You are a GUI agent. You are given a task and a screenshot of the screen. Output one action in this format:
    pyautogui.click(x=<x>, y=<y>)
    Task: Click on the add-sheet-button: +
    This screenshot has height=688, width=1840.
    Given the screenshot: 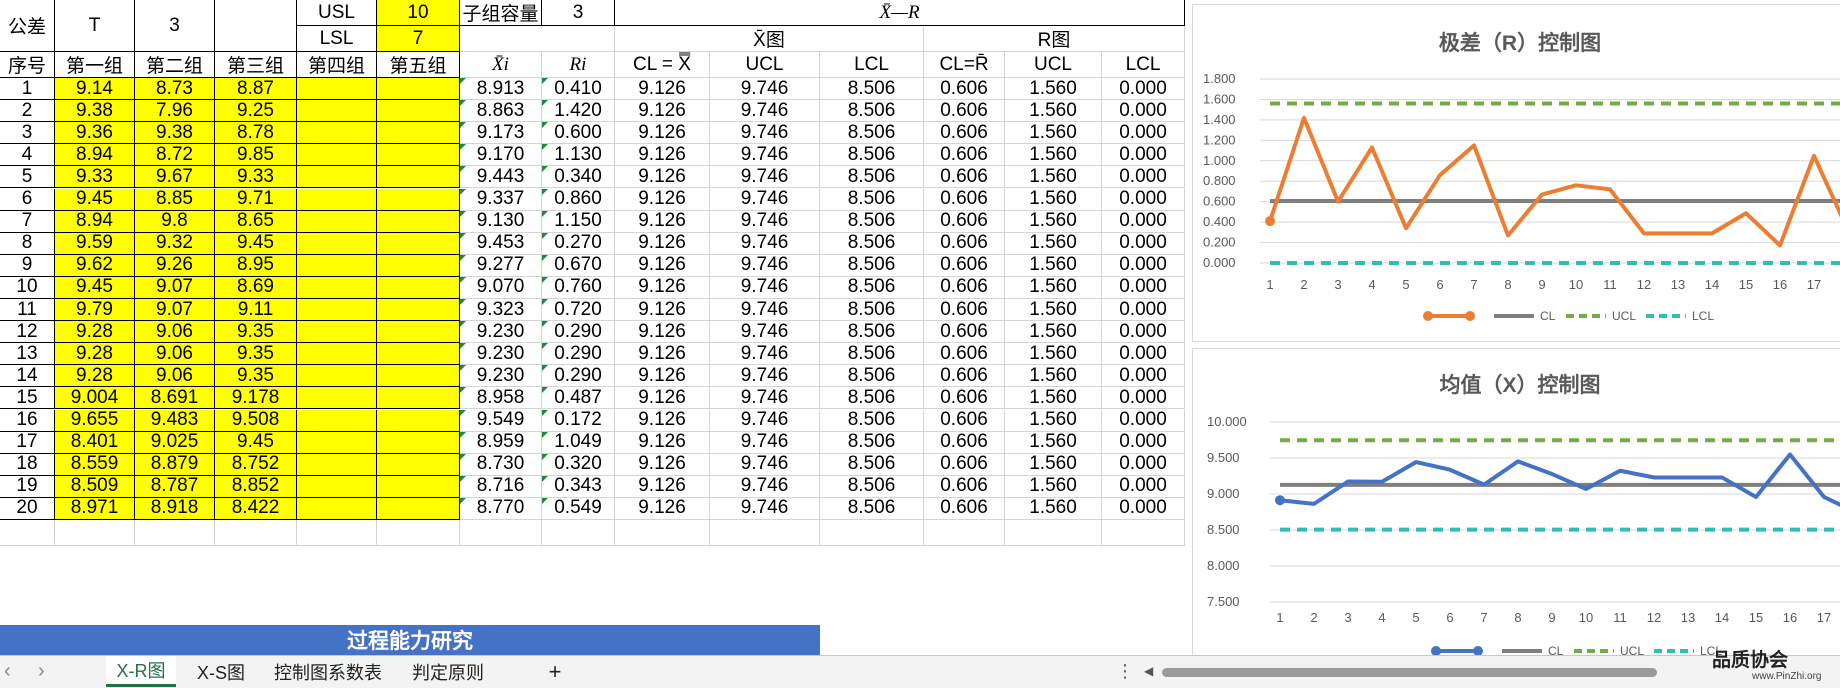 What is the action you would take?
    pyautogui.click(x=555, y=671)
    